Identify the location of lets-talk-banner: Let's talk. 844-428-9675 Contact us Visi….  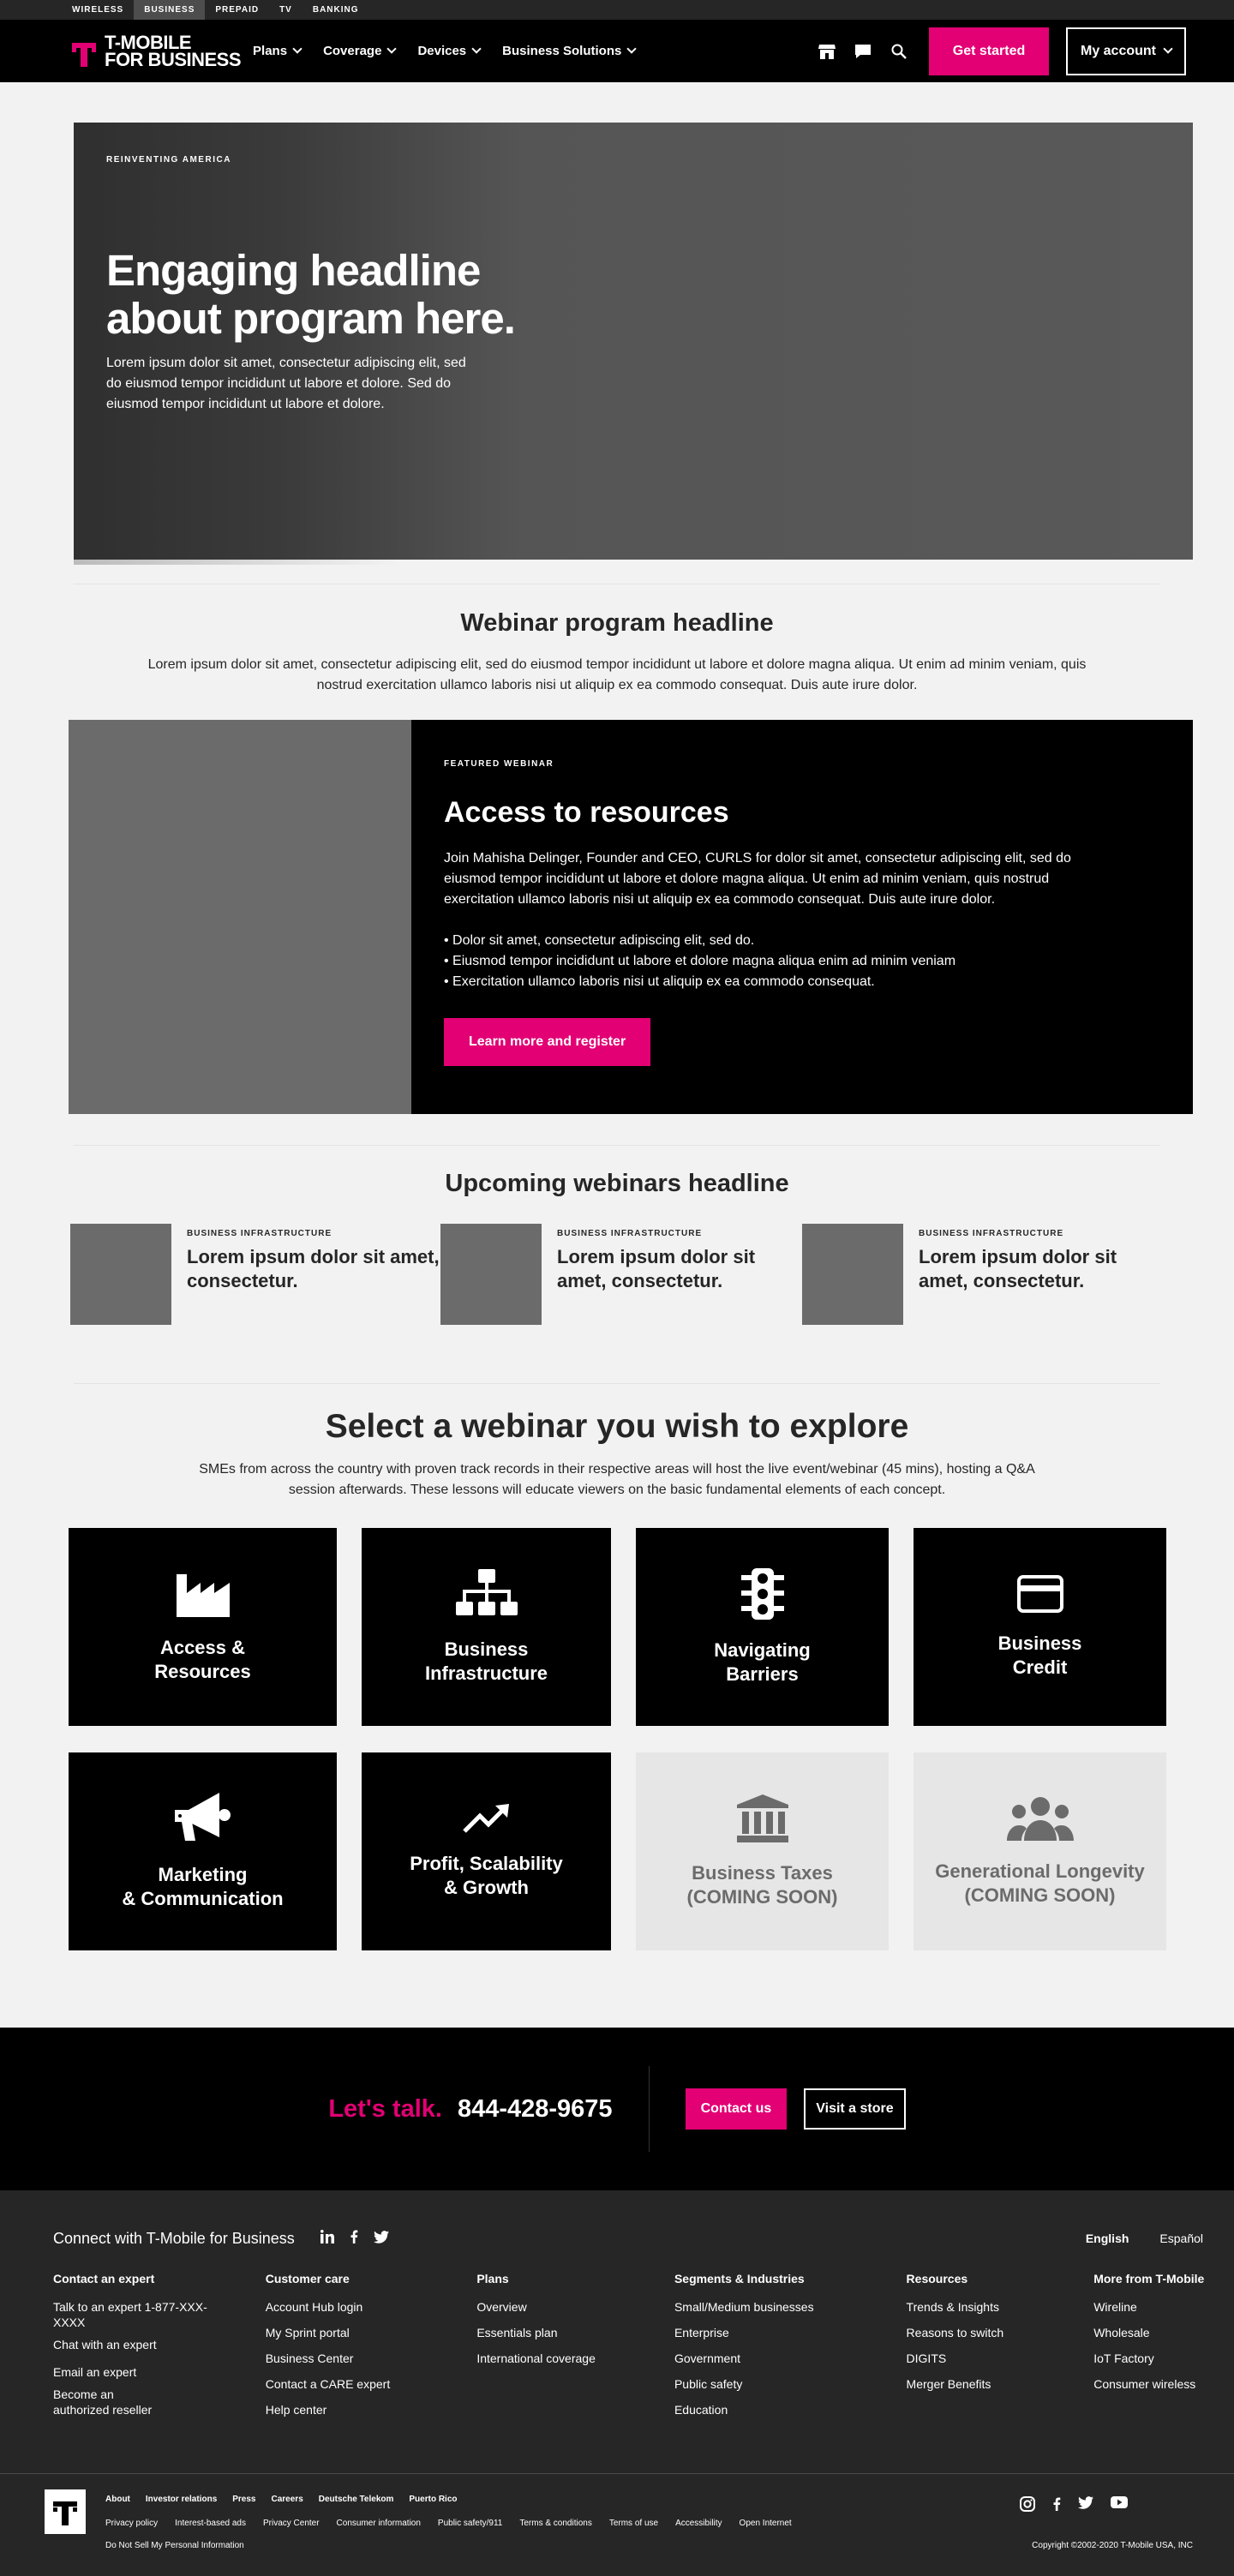
(617, 2109).